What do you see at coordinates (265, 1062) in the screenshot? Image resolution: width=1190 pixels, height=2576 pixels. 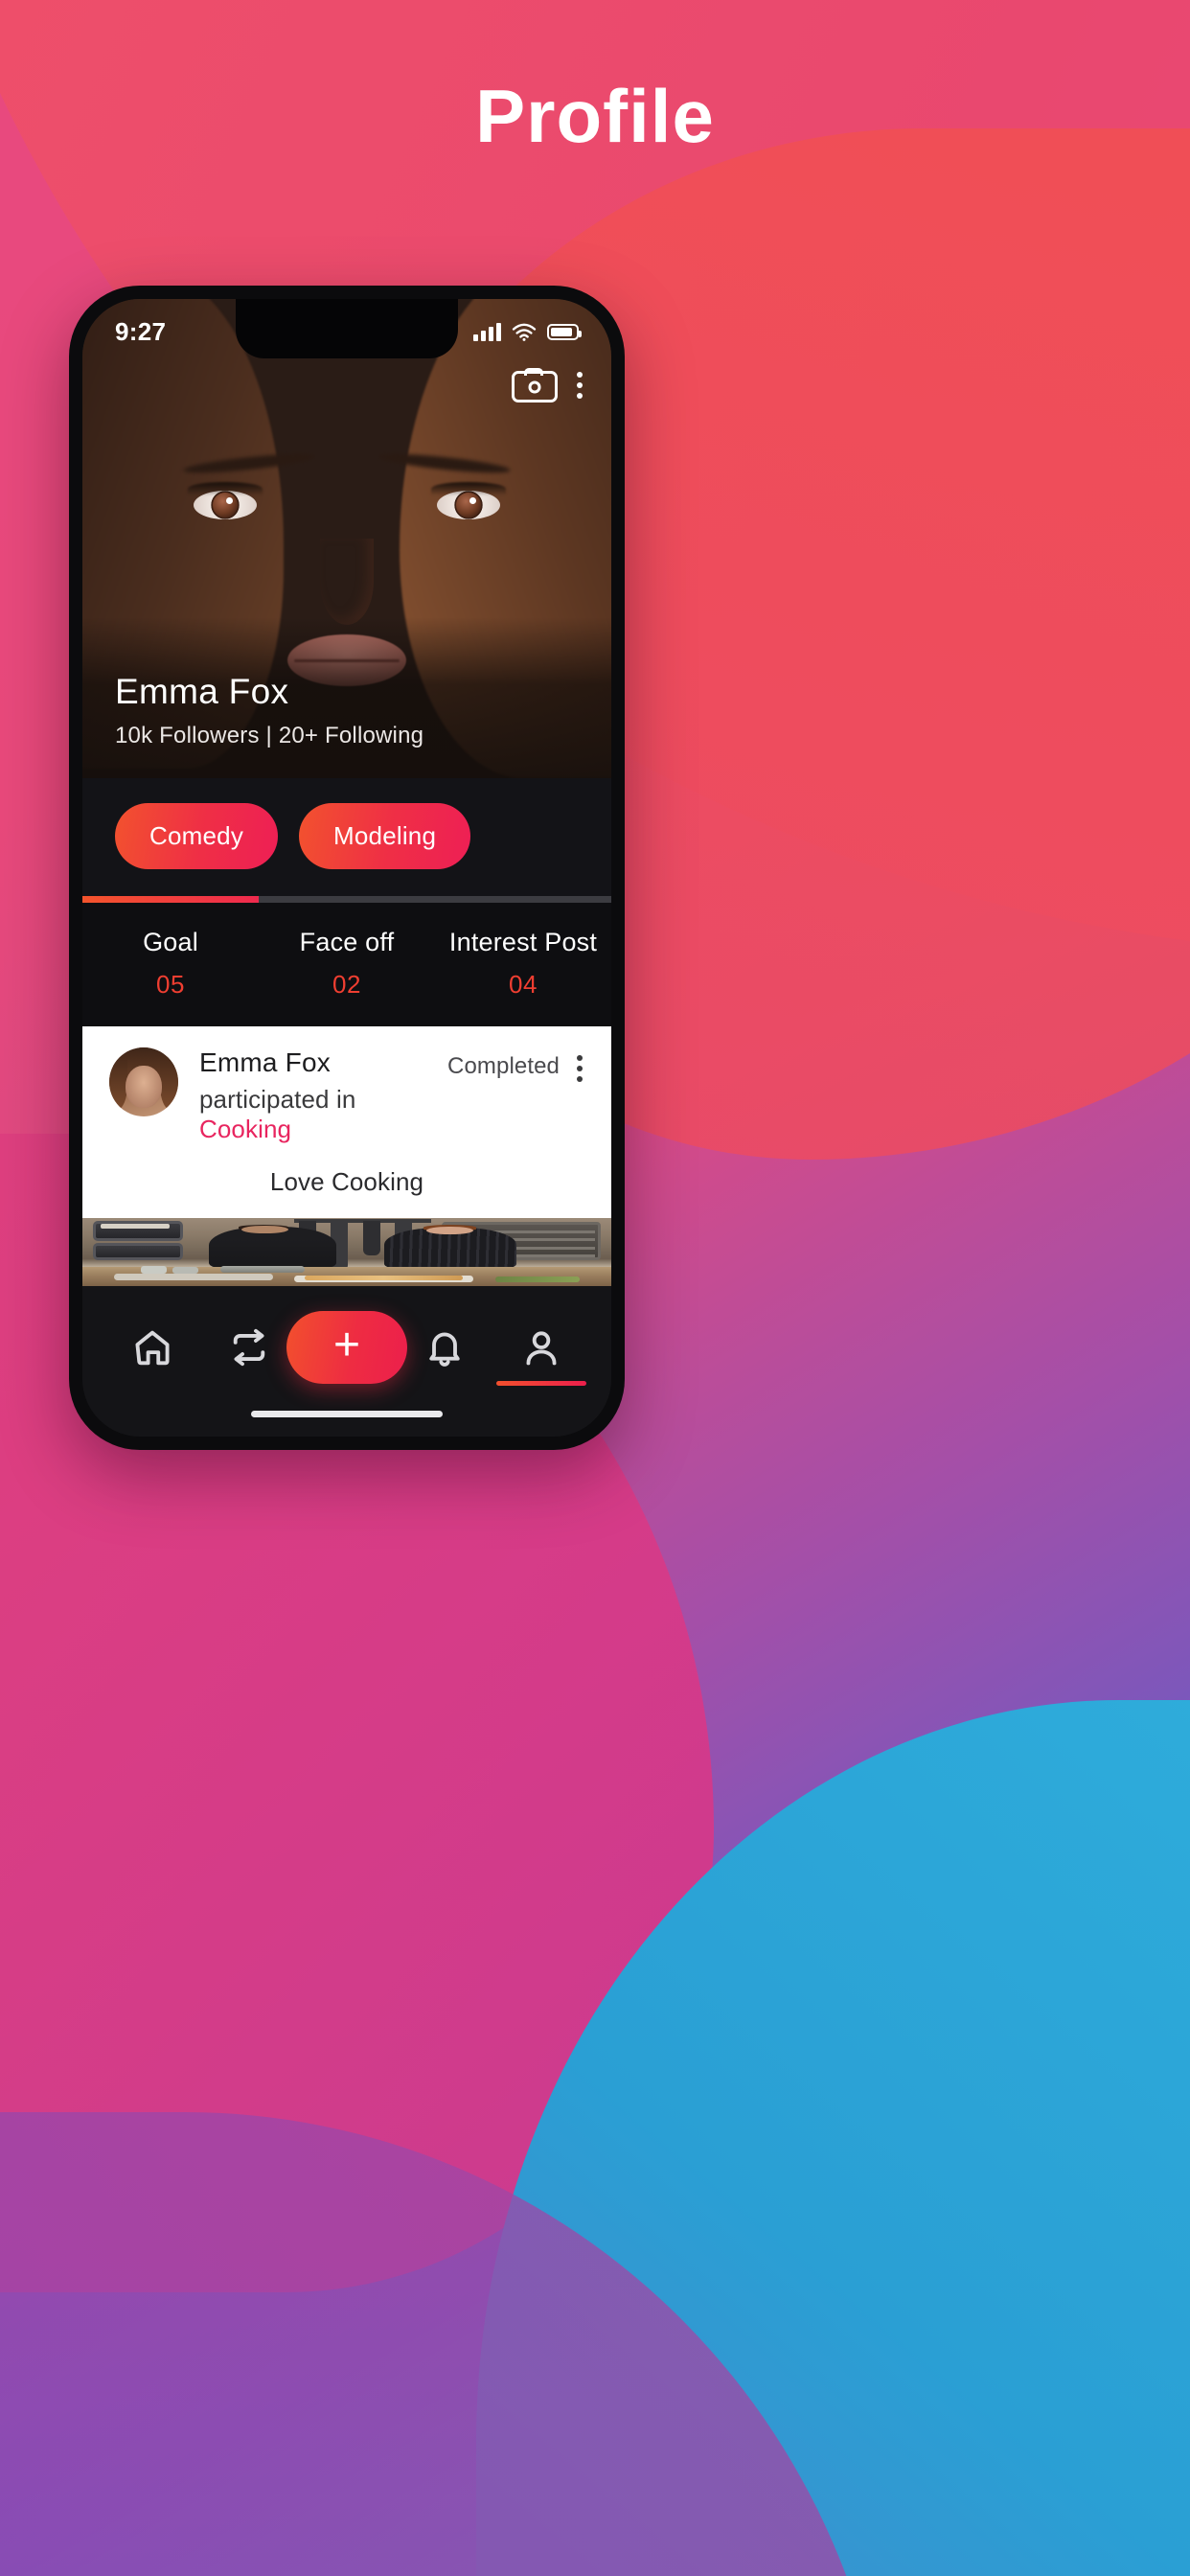 I see `post-author-name: Emma Fox` at bounding box center [265, 1062].